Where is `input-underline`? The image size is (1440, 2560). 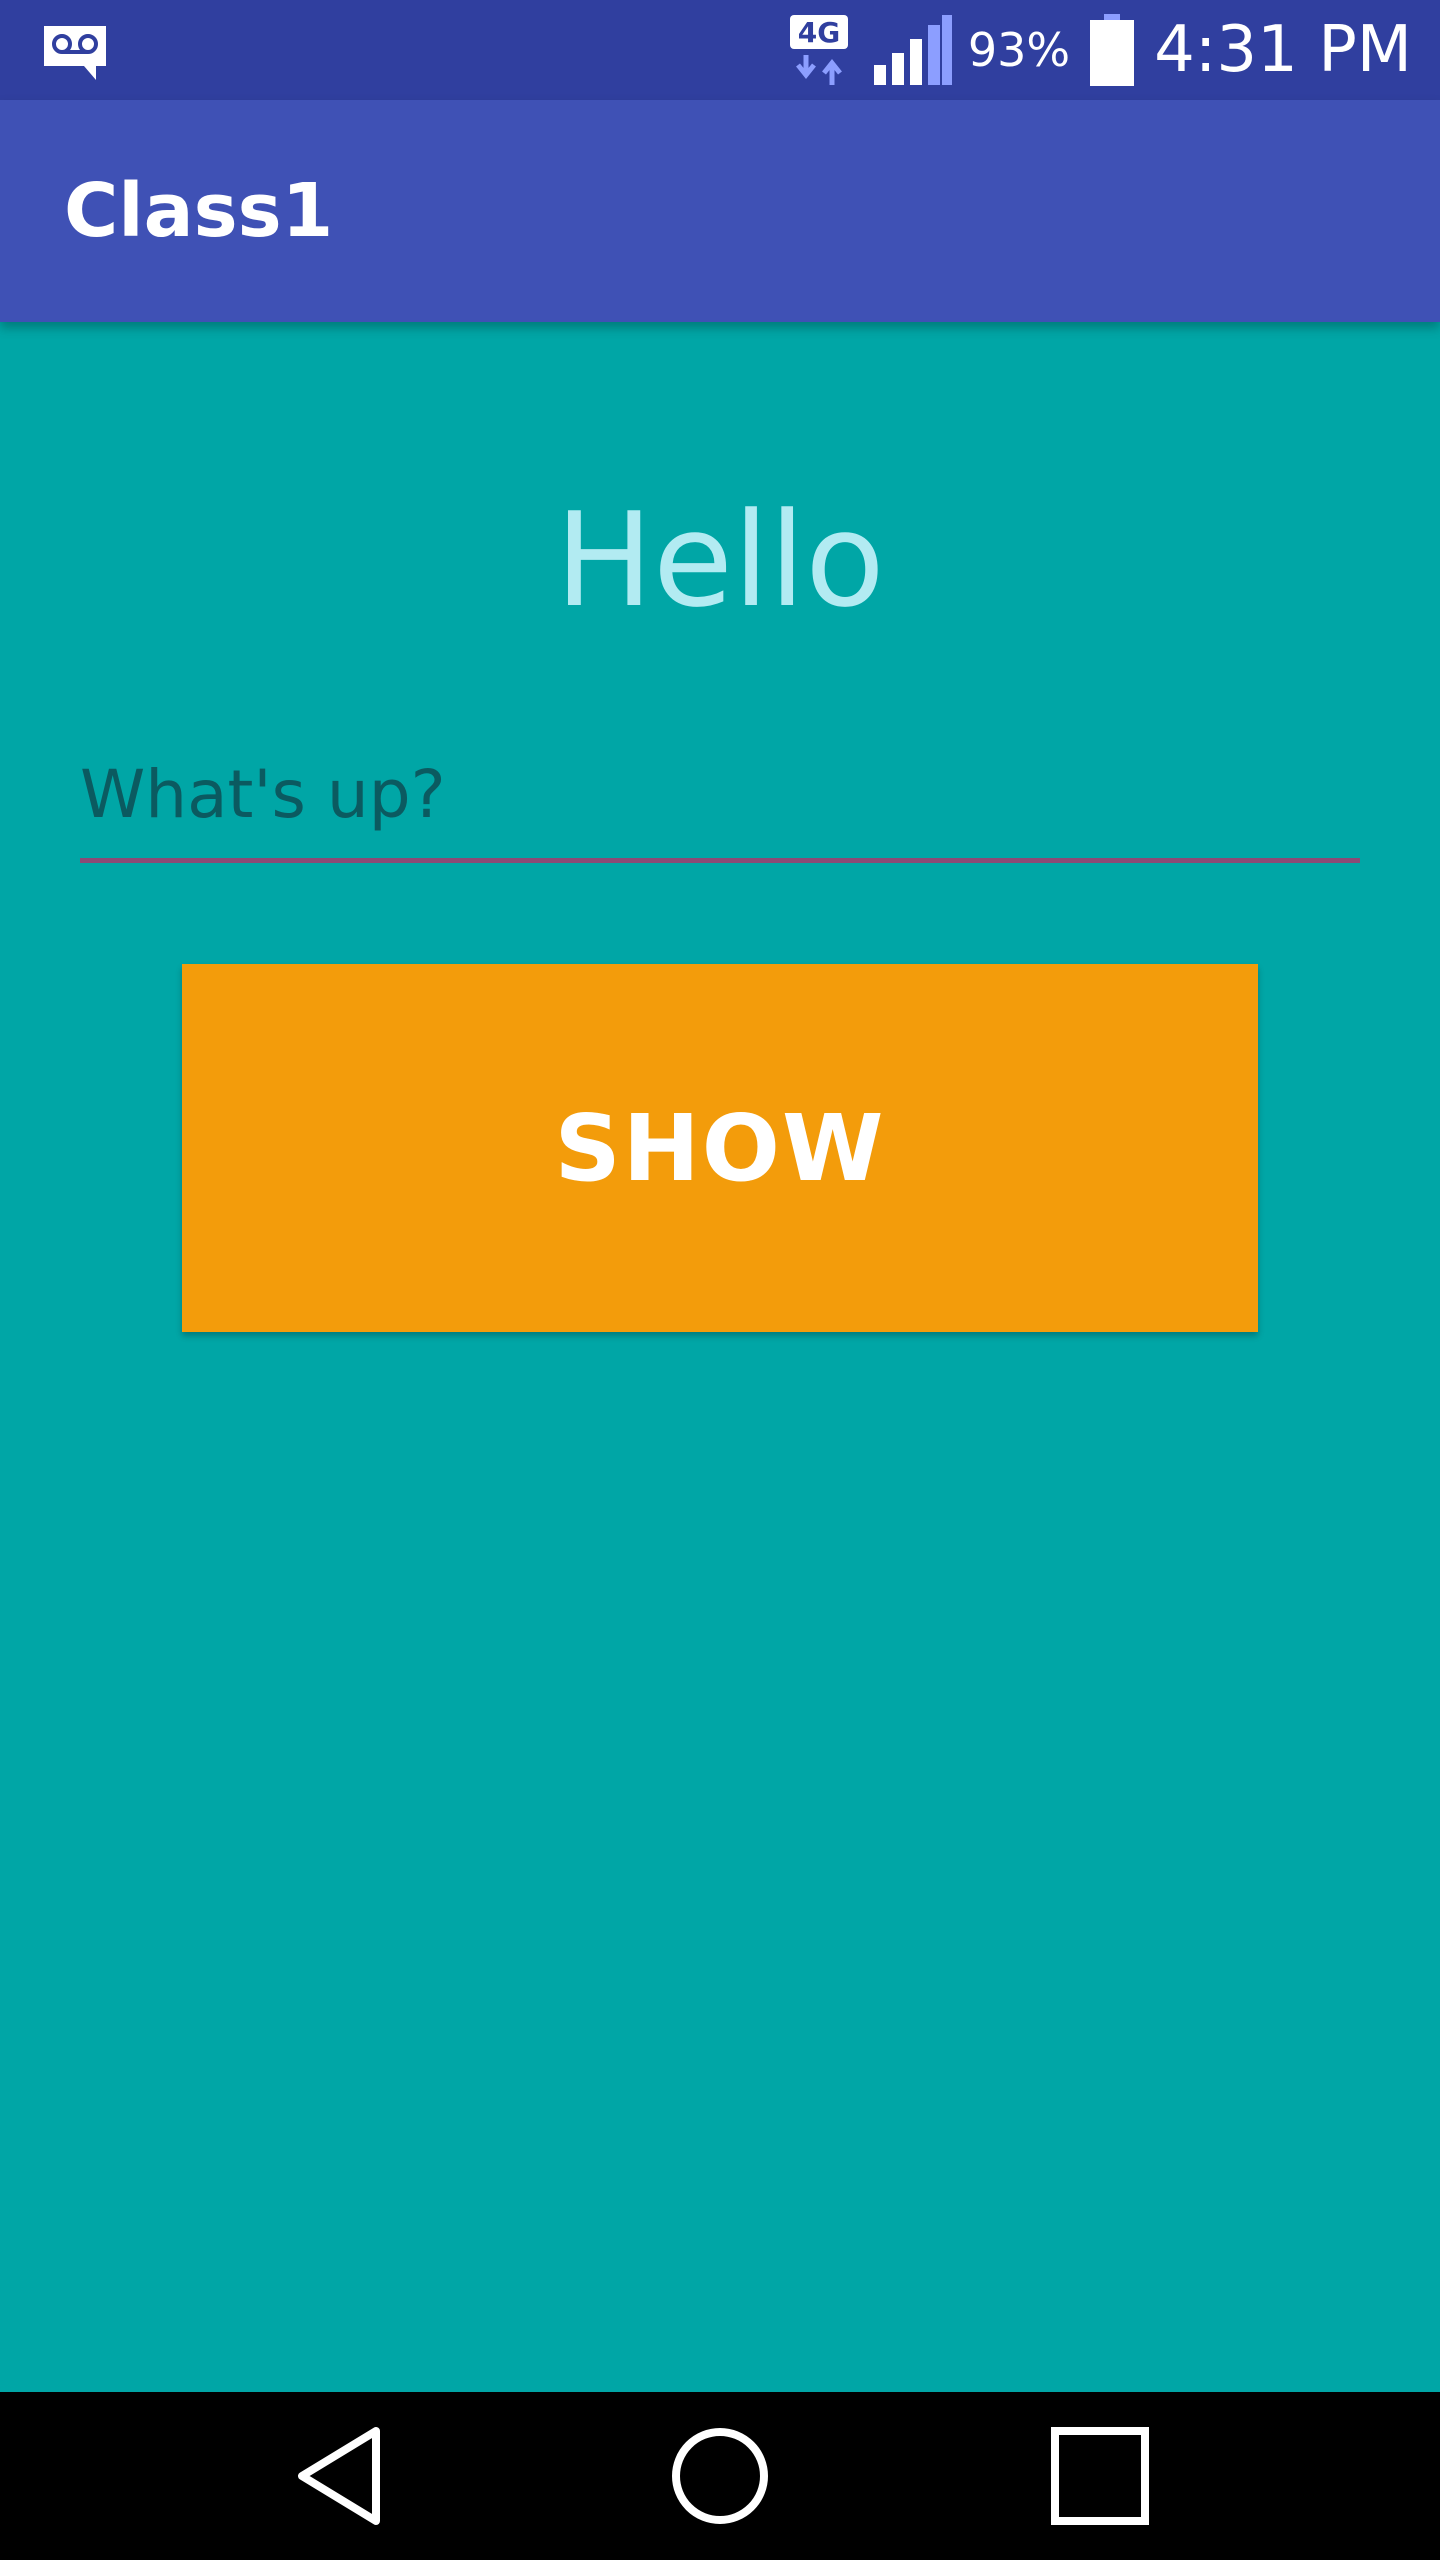
input-underline is located at coordinates (720, 860).